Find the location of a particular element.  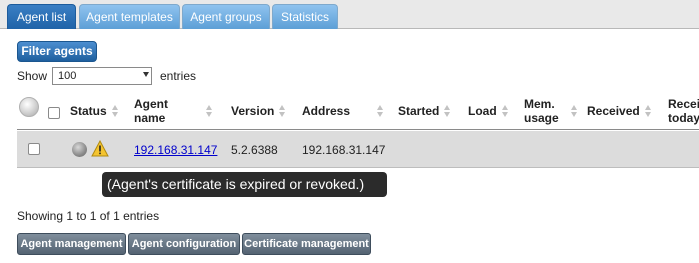

status-offline-icon is located at coordinates (79, 149).